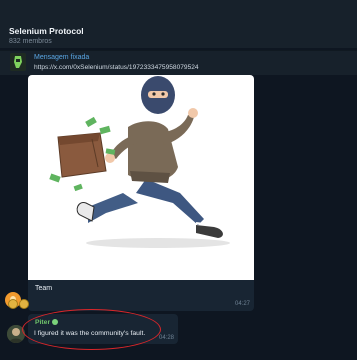 This screenshot has height=360, width=357. Describe the element at coordinates (166, 338) in the screenshot. I see `reply-time: 04:28` at that location.